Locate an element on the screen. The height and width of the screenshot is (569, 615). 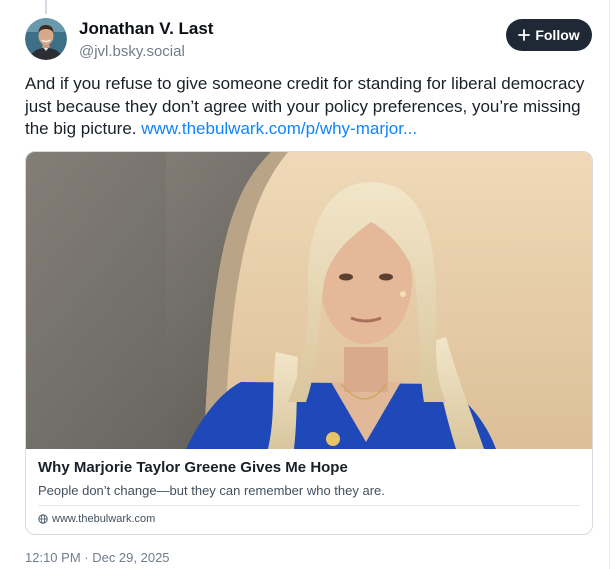
author-name: Jonathan V. Last is located at coordinates (146, 29).